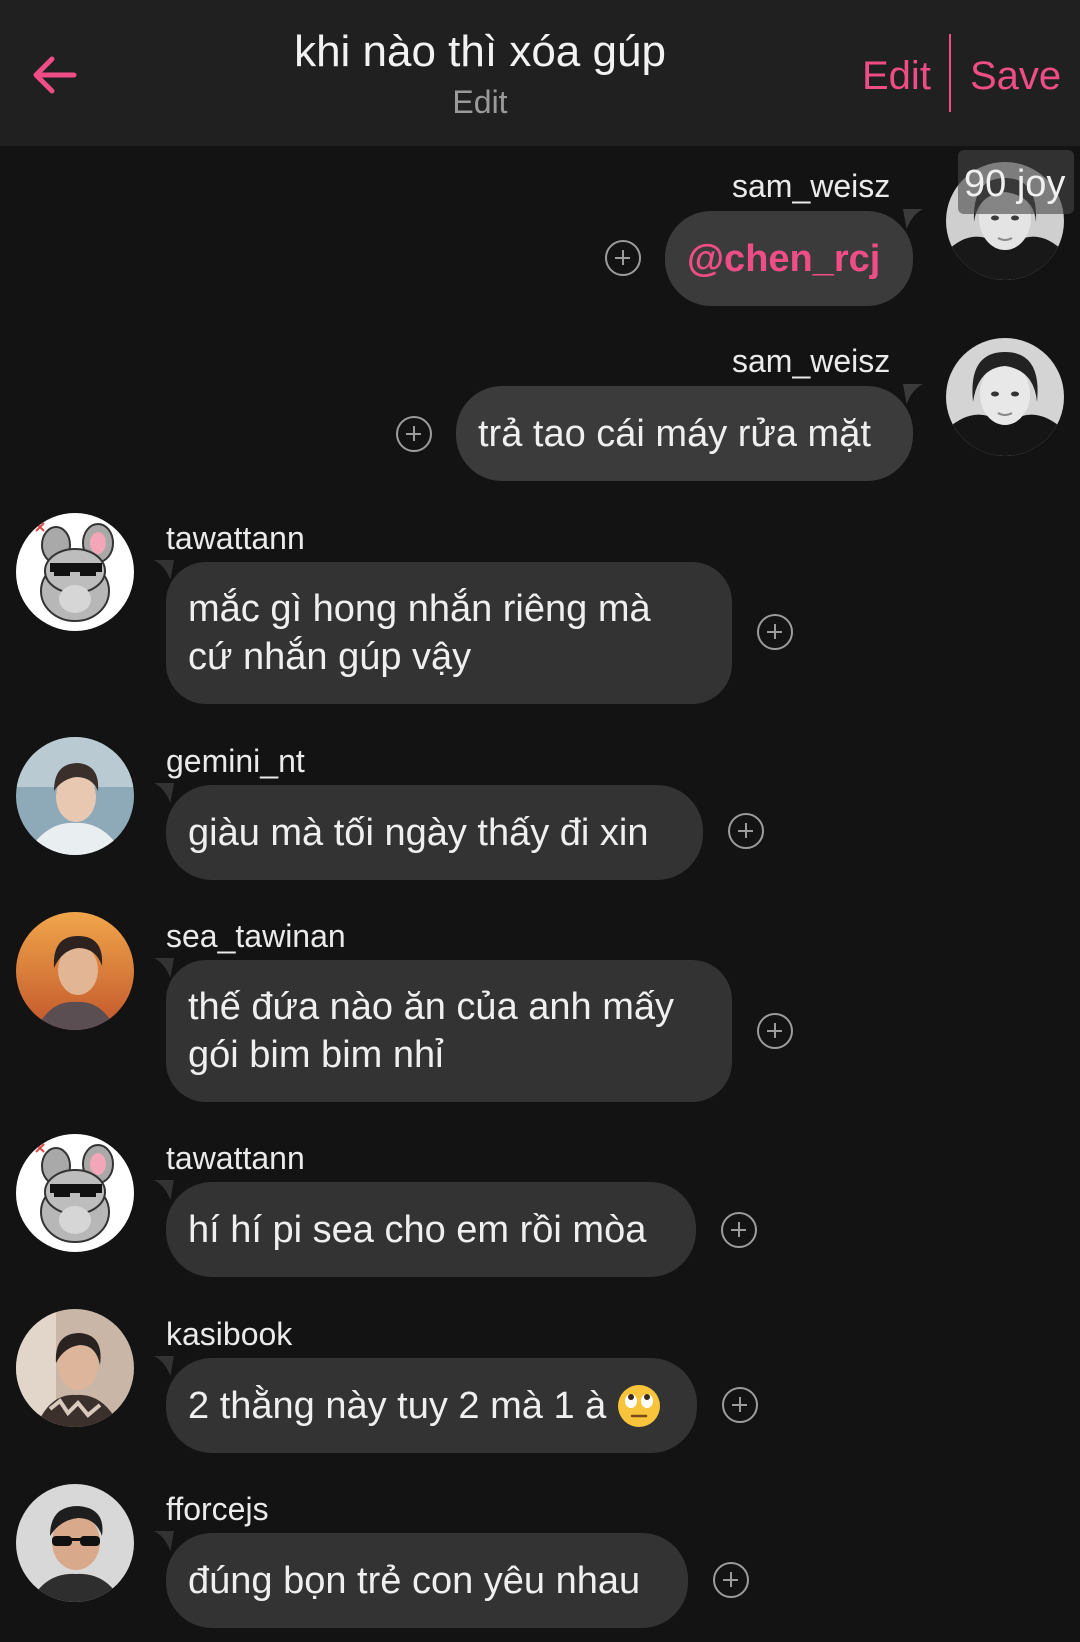 The image size is (1080, 1642). What do you see at coordinates (418, 832) in the screenshot?
I see `message-text: giàu mà tối ngày thấy đi xin` at bounding box center [418, 832].